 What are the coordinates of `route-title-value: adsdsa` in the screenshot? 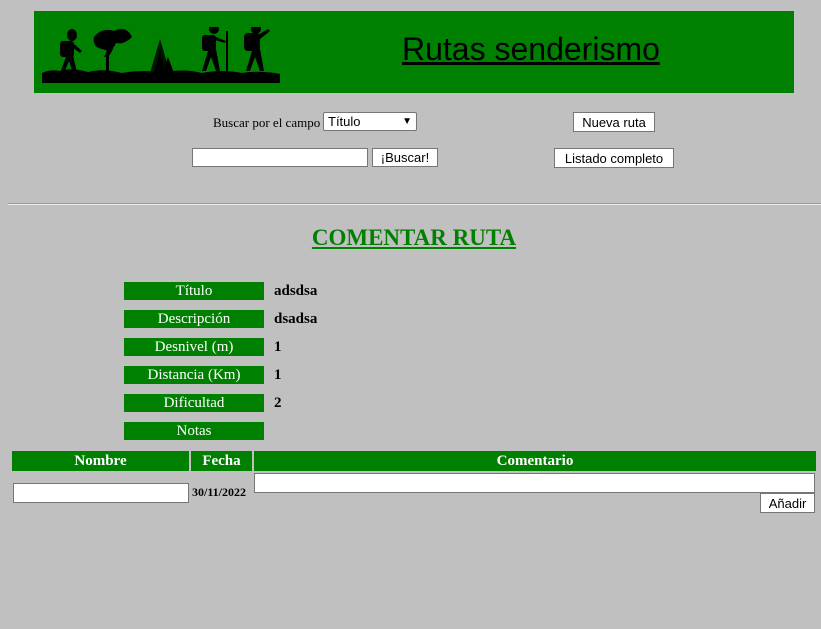 It's located at (296, 291).